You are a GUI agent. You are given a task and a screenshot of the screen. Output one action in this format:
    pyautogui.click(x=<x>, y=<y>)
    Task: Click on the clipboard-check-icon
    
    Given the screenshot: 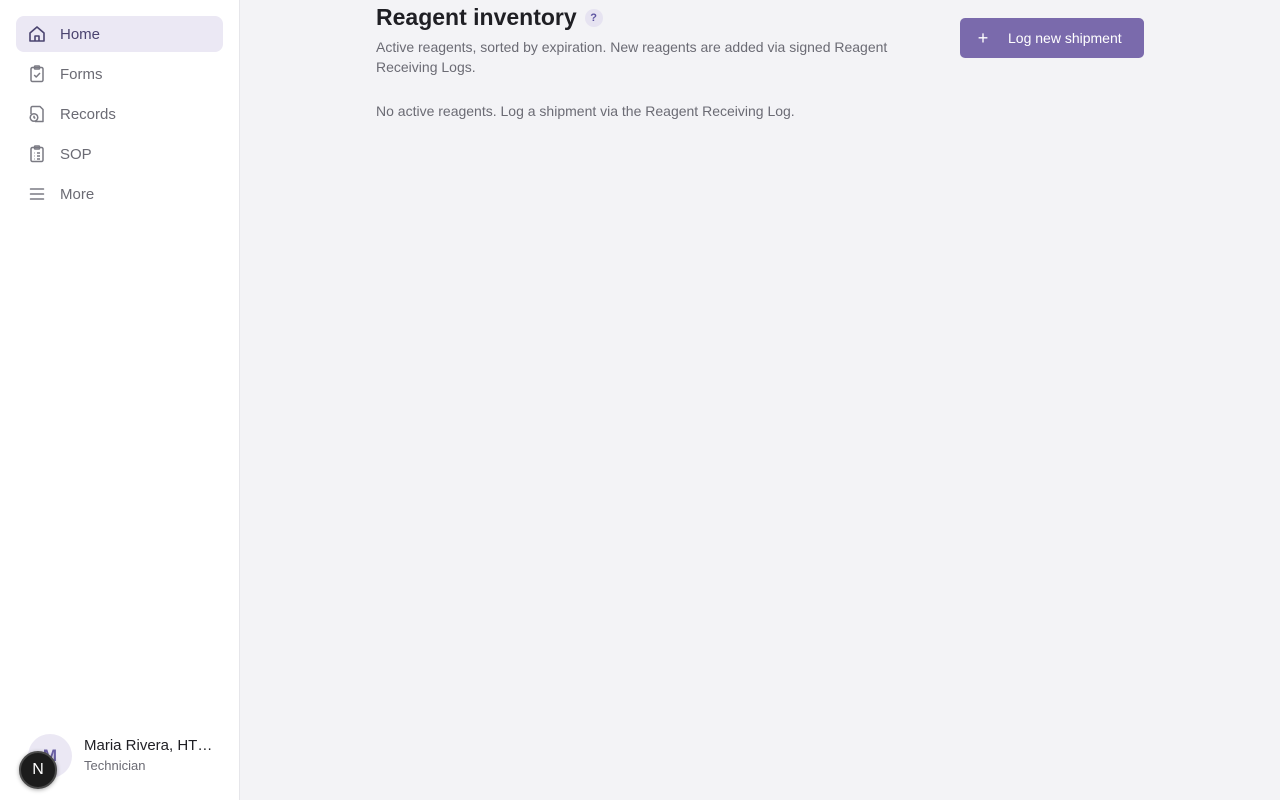 What is the action you would take?
    pyautogui.click(x=37, y=74)
    